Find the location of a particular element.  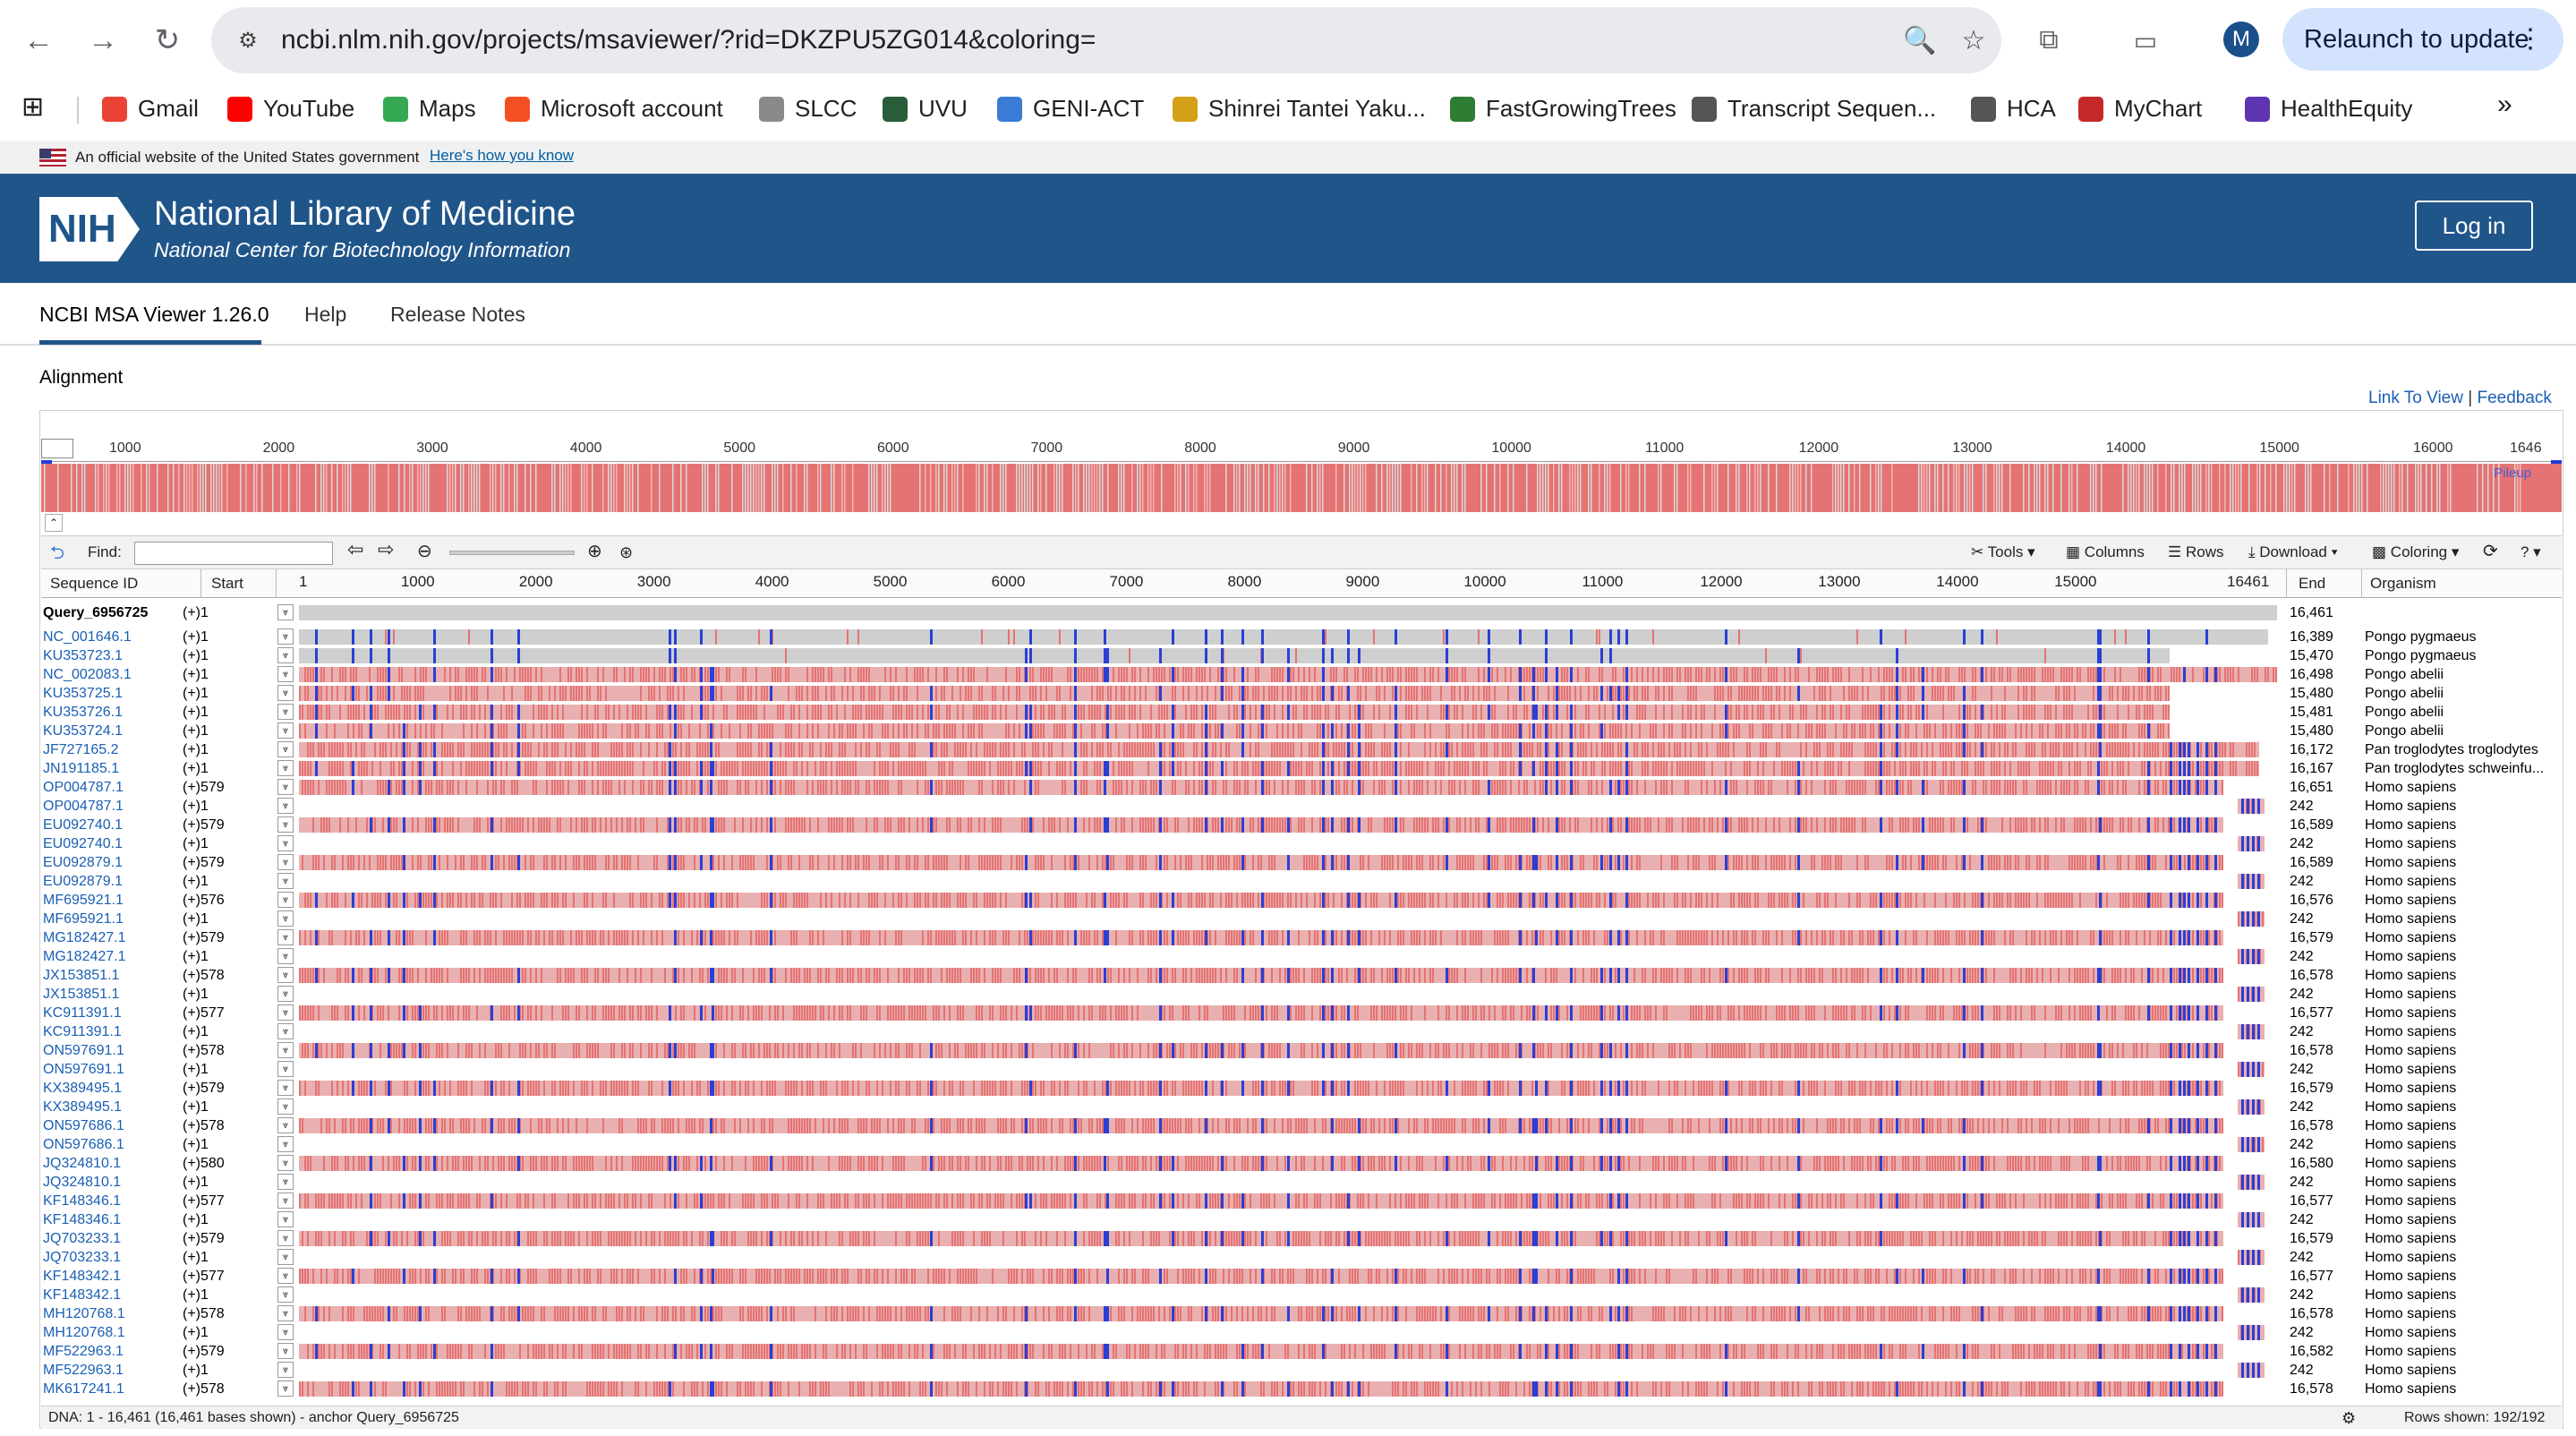

zoom-slider is located at coordinates (512, 553).